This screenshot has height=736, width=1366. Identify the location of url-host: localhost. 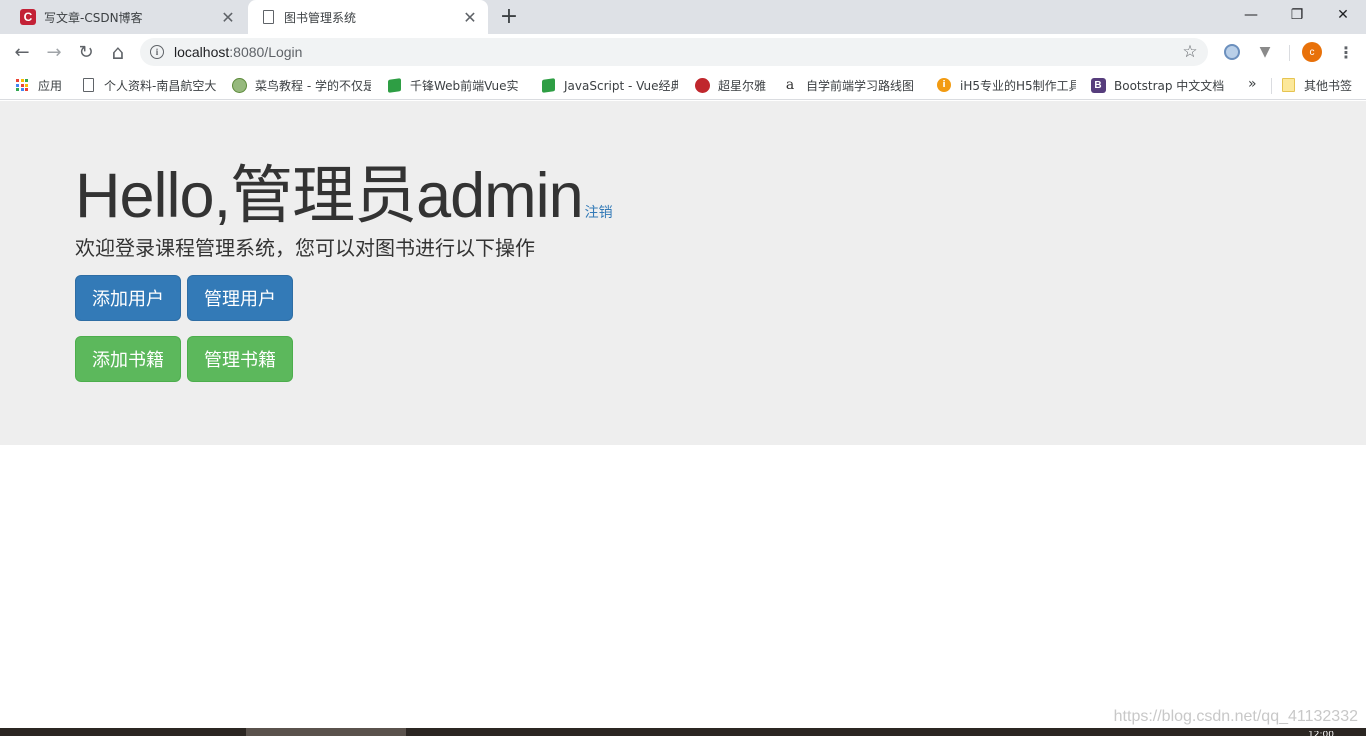
(202, 52).